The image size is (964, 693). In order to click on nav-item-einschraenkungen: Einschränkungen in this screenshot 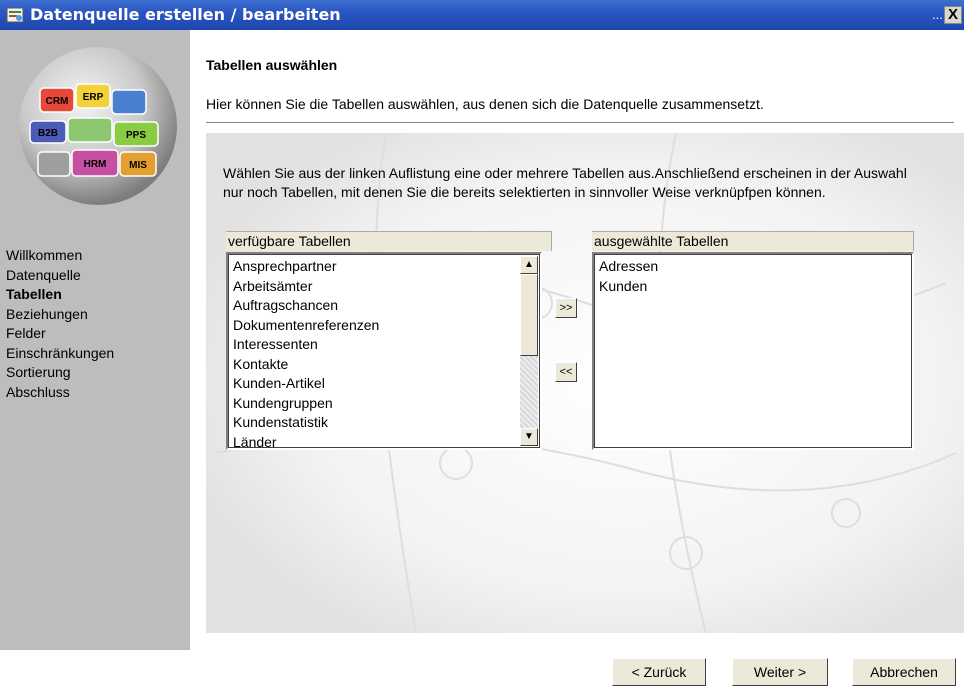, I will do `click(60, 352)`.